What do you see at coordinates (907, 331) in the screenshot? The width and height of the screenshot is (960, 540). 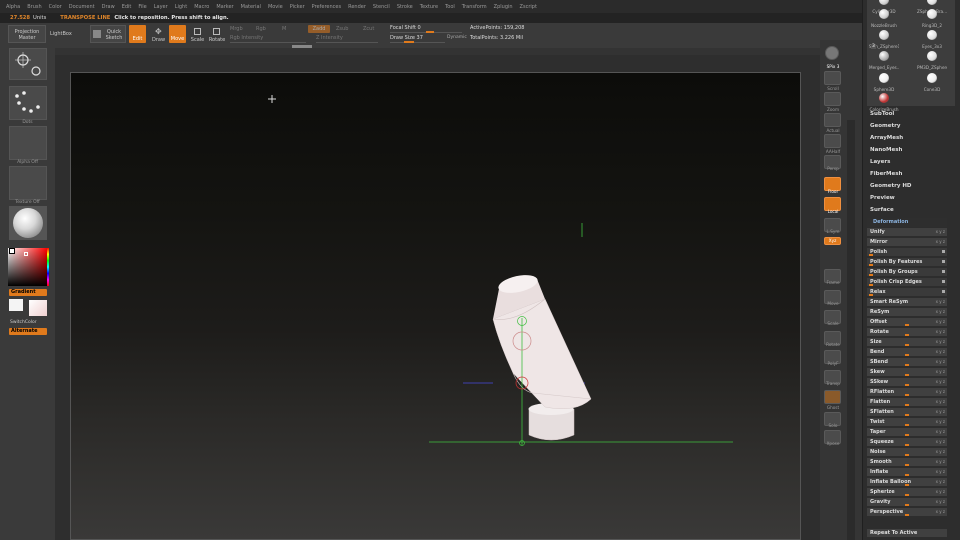 I see `deformation-rotate: Rotate x y z` at bounding box center [907, 331].